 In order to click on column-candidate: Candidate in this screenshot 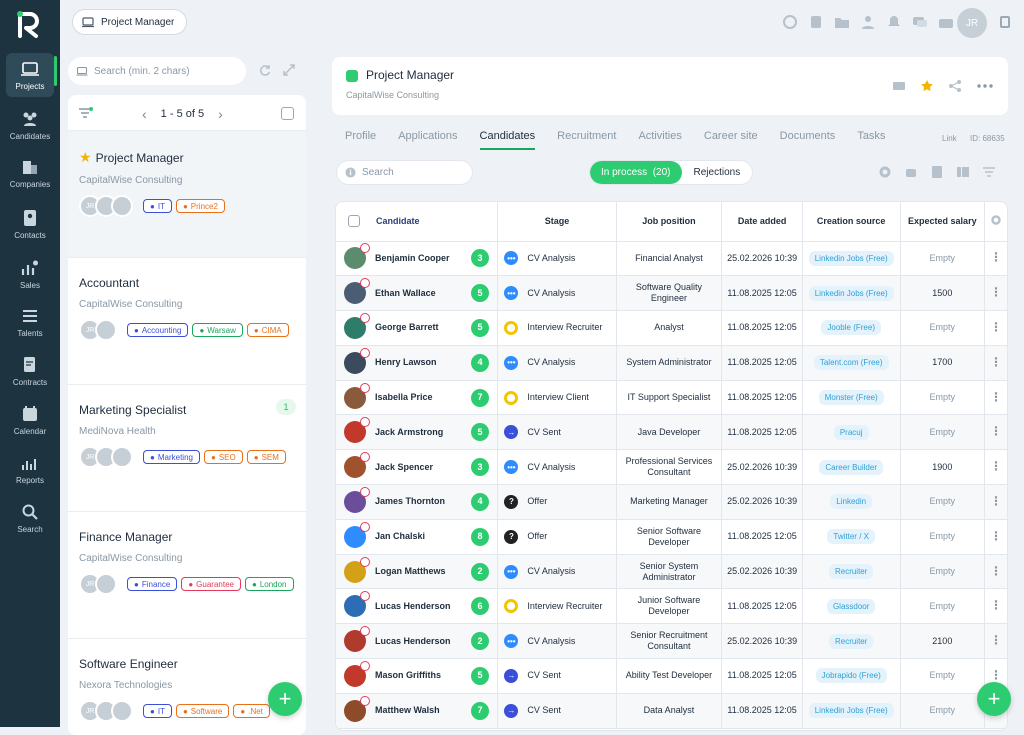, I will do `click(417, 222)`.